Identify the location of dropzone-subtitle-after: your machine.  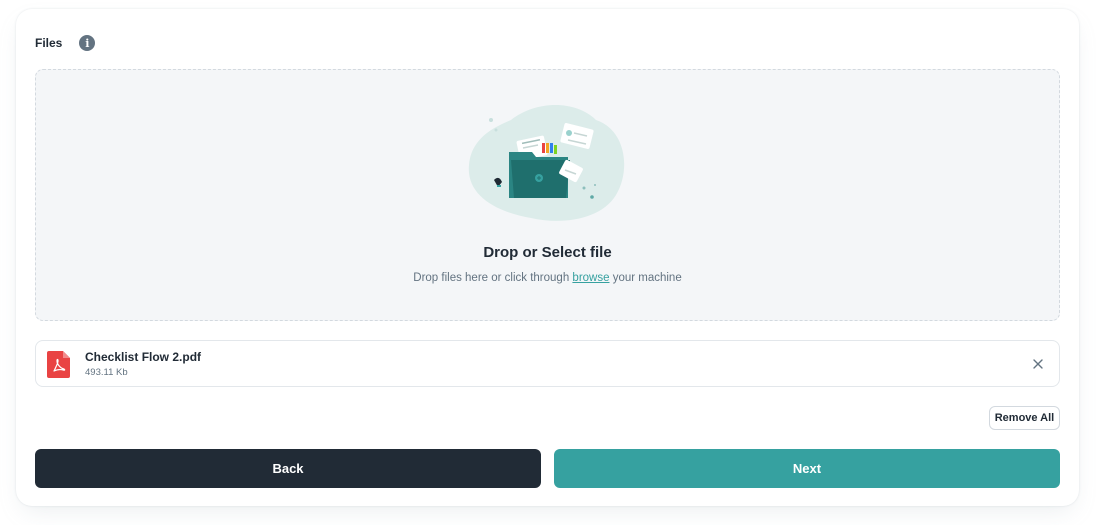
(645, 278).